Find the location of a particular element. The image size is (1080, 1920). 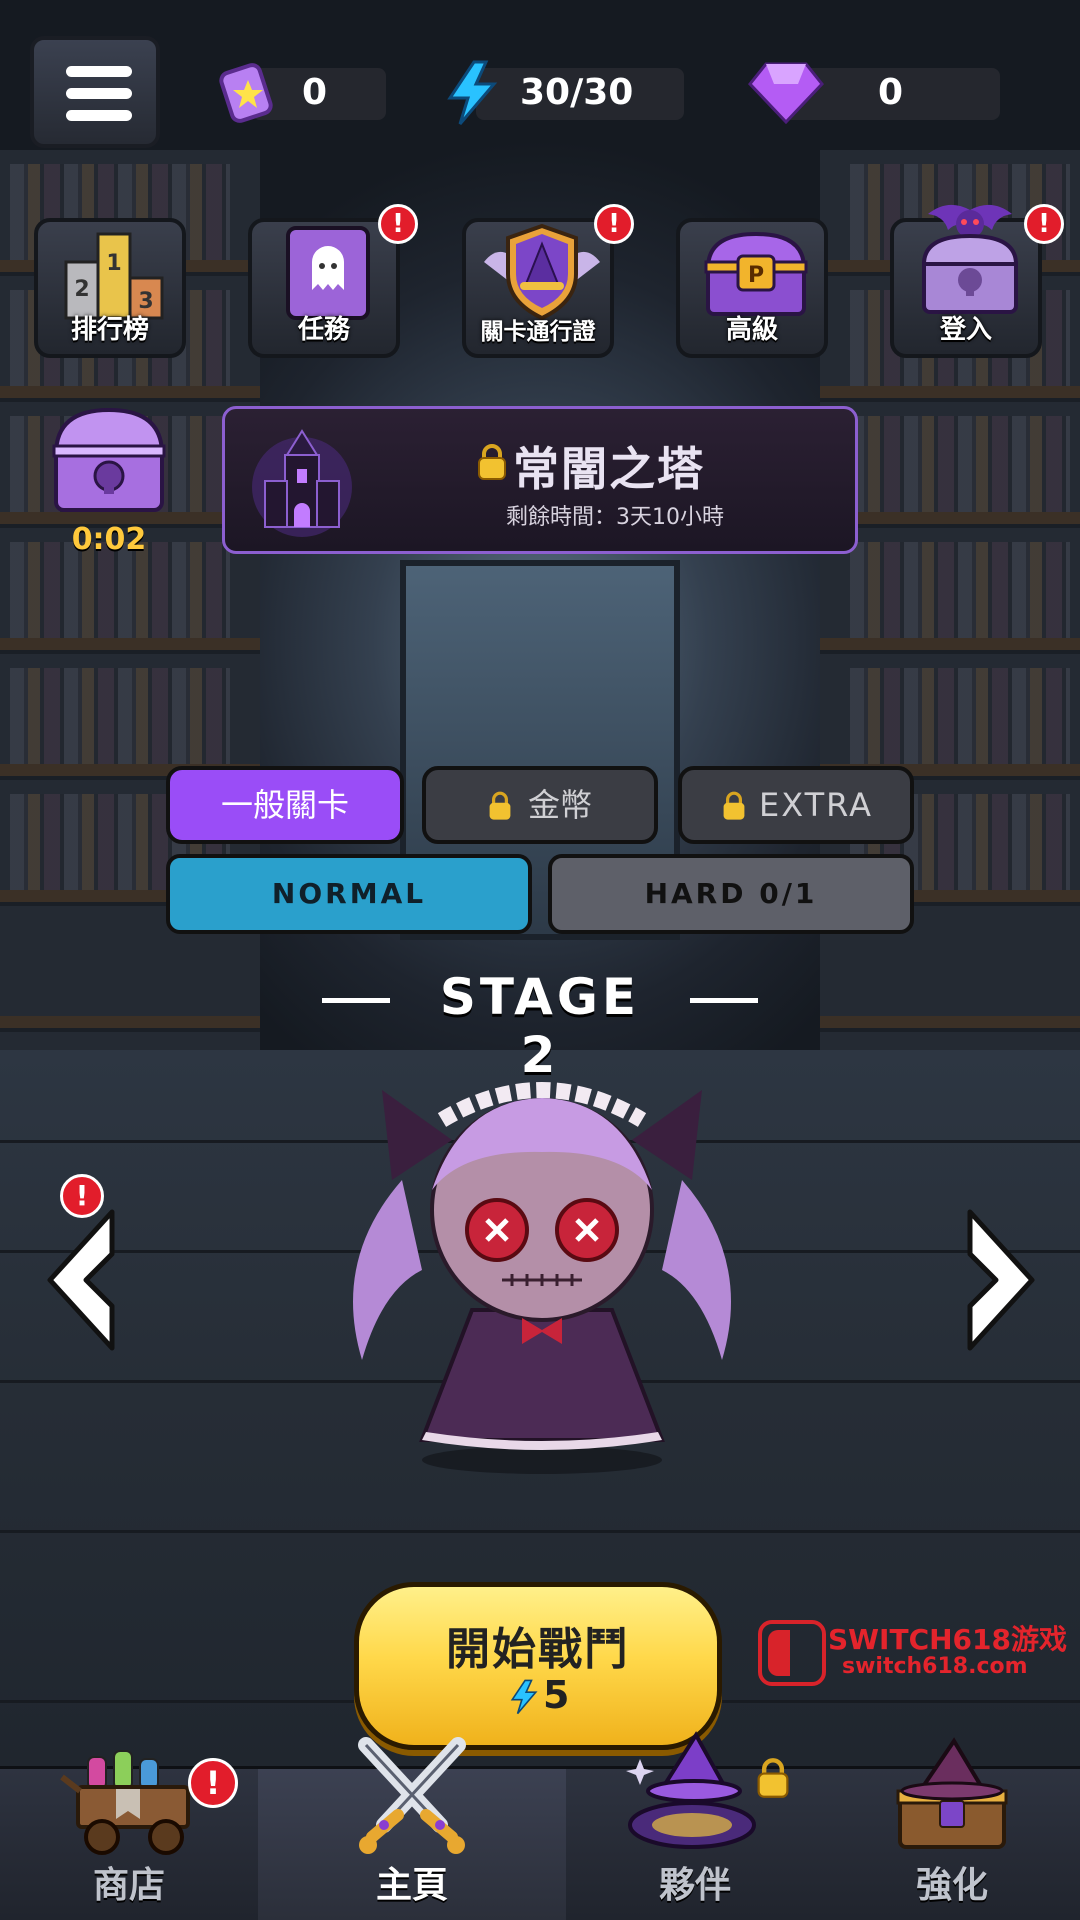

leaderboard-button: 2 1 3 排行榜 is located at coordinates (110, 288).